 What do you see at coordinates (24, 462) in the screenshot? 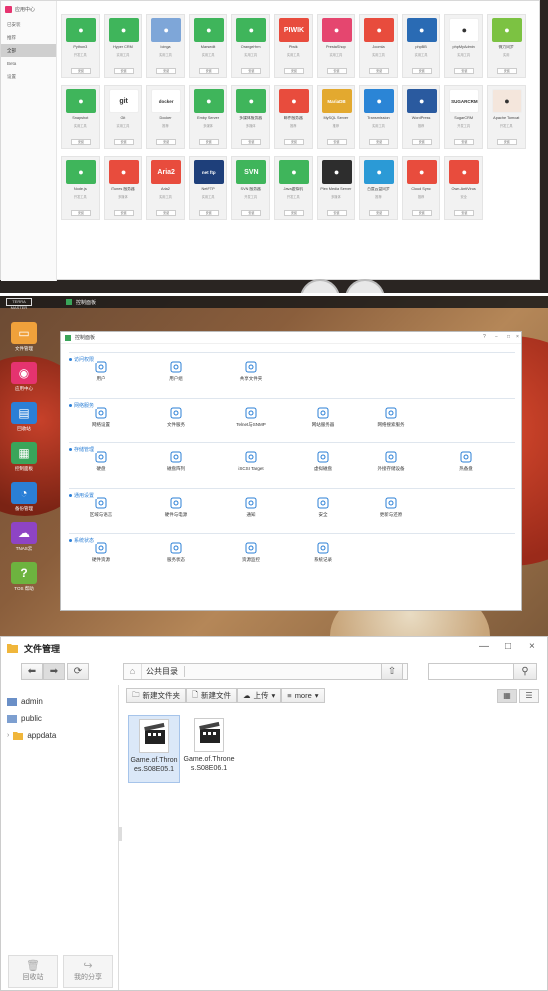
I see `dock-item: ▦ 控制面板` at bounding box center [24, 462].